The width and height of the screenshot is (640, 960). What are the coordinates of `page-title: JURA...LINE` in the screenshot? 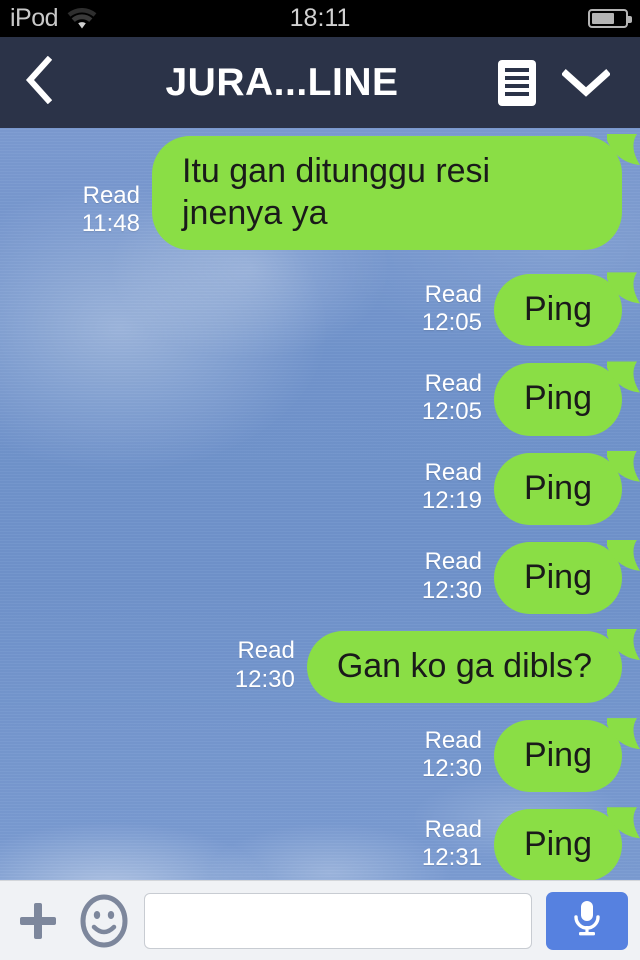 It's located at (282, 82).